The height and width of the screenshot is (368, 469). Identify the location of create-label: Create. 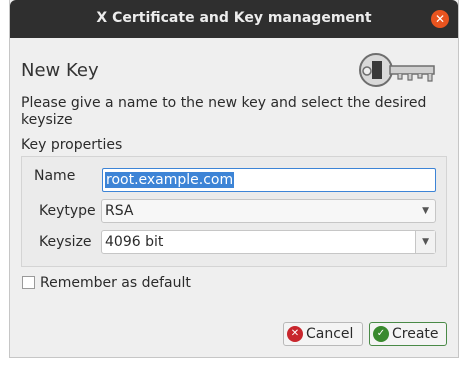
(415, 334).